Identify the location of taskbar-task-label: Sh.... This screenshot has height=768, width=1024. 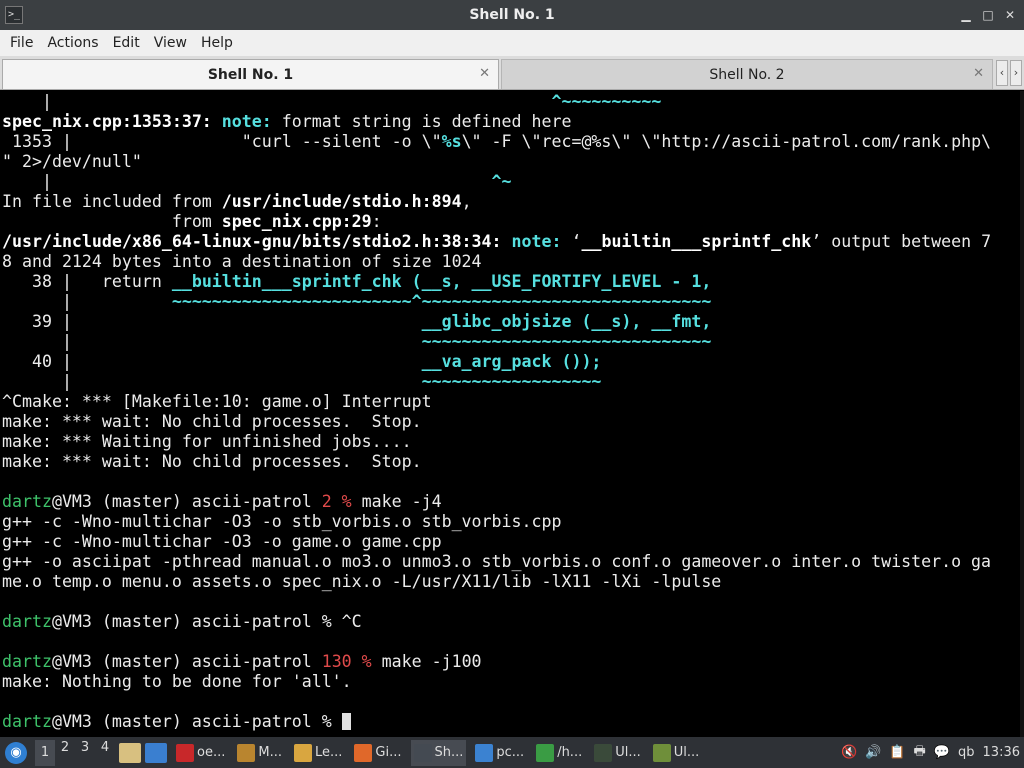
(449, 752).